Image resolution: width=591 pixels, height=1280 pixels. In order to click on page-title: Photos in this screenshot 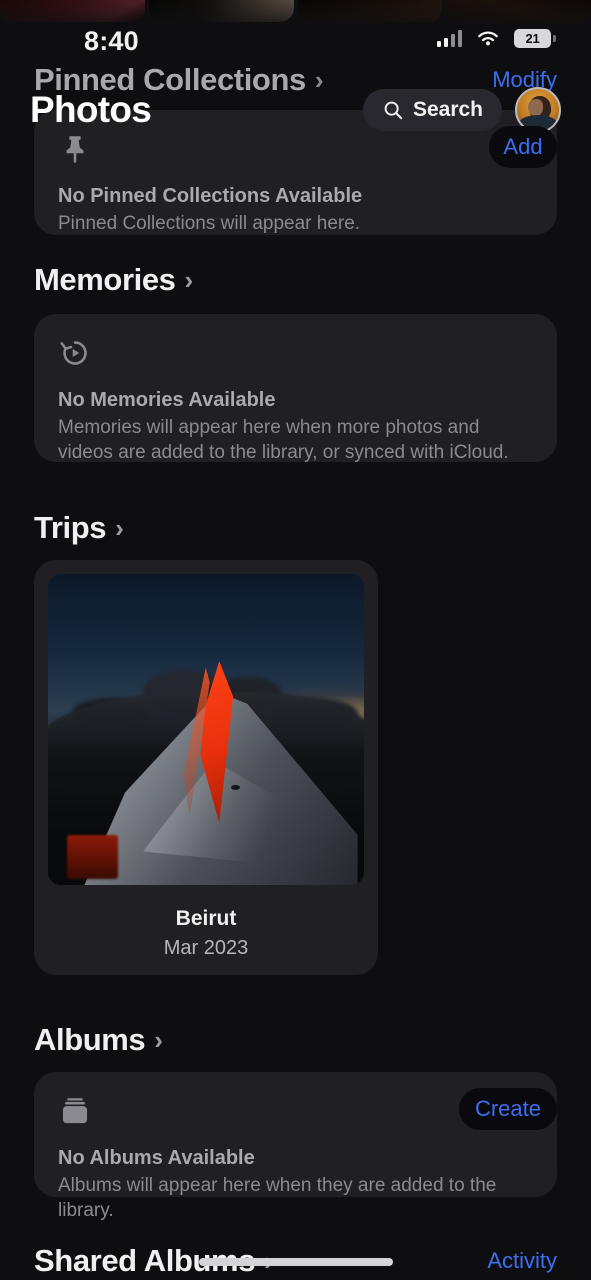, I will do `click(91, 109)`.